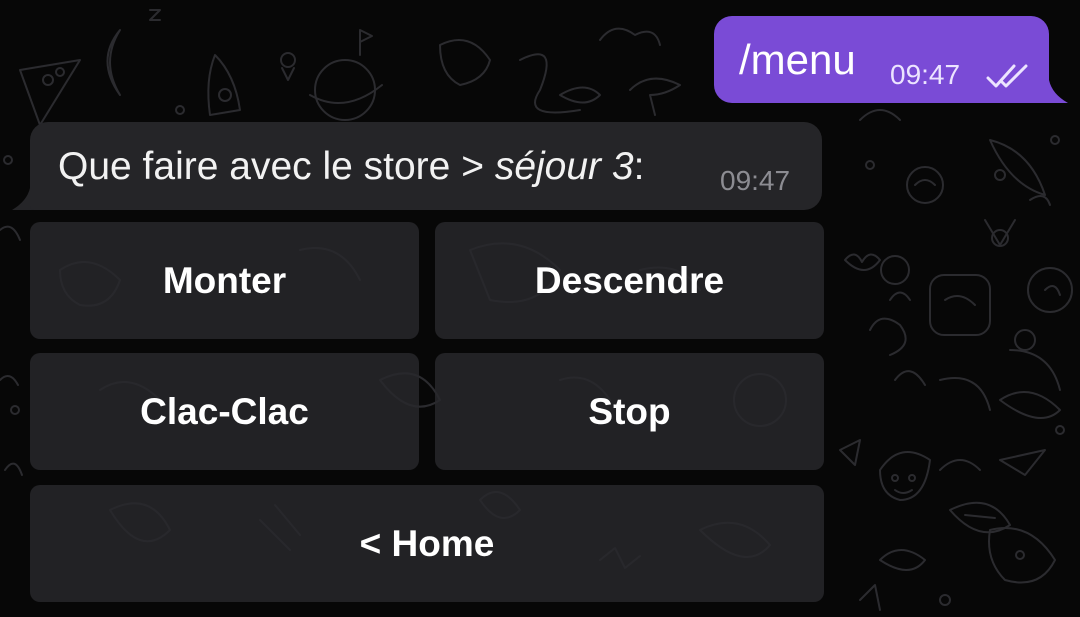 Image resolution: width=1080 pixels, height=617 pixels. Describe the element at coordinates (1054, 91) in the screenshot. I see `outgoing-bubble-tail` at that location.